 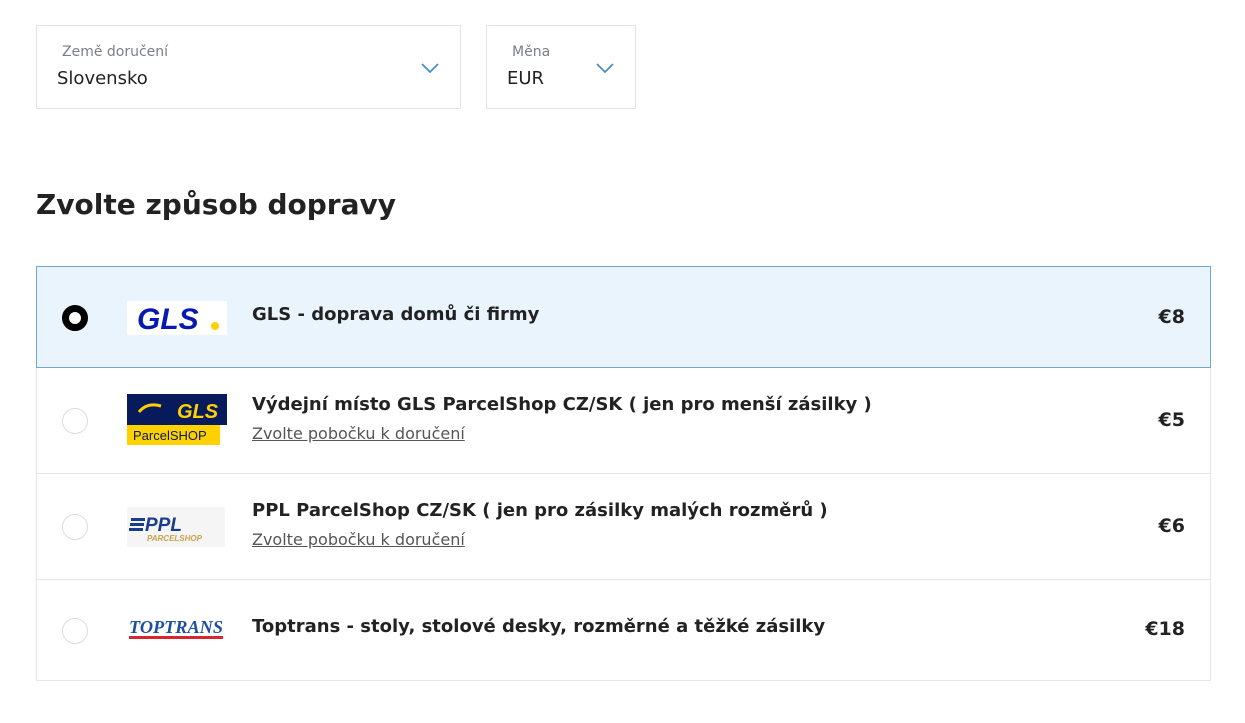 What do you see at coordinates (216, 204) in the screenshot?
I see `shipping-method-heading: Zvolte způsob dopravy` at bounding box center [216, 204].